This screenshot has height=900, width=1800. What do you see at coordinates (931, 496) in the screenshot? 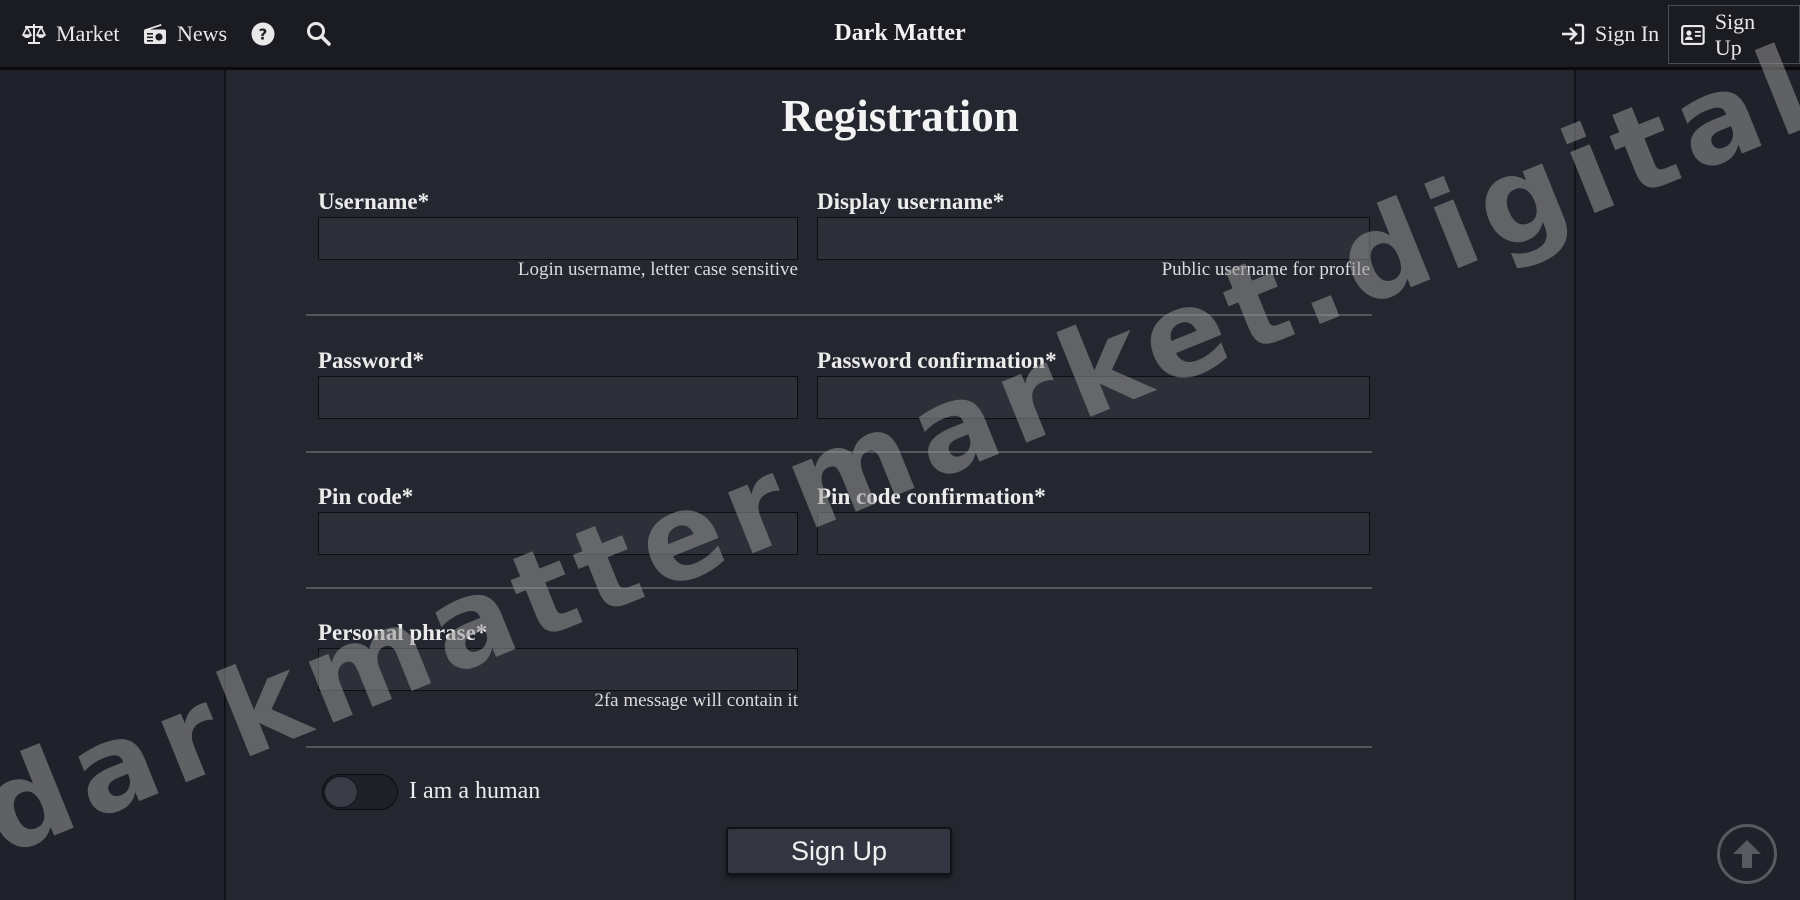
I see `pin-code-confirmation-label: Pin code confirmation*` at bounding box center [931, 496].